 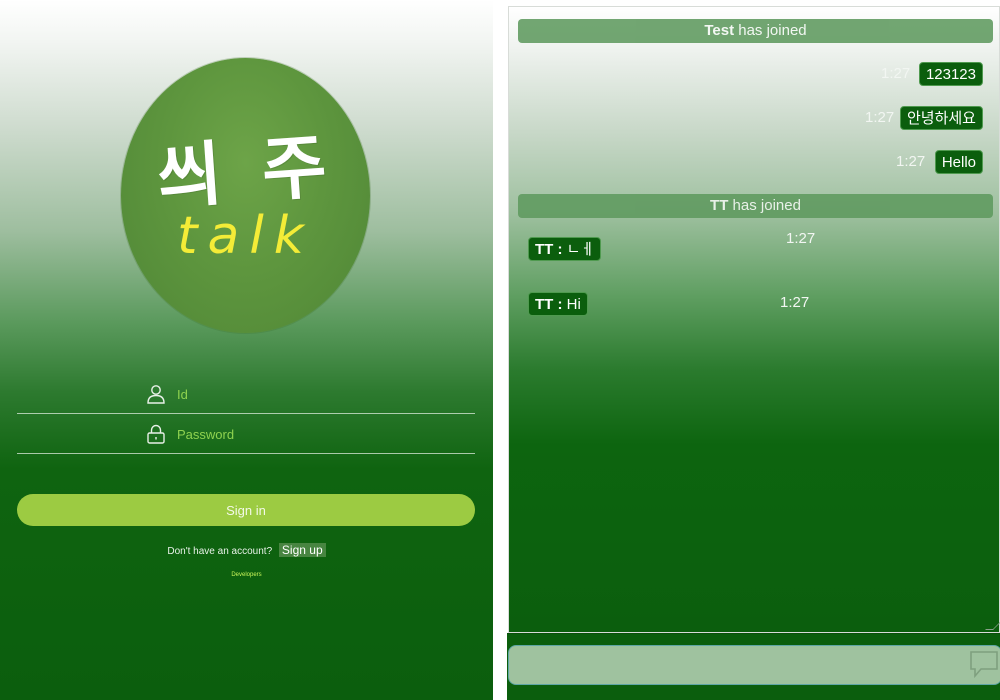 I want to click on message-text: Hi, so click(x=573, y=304).